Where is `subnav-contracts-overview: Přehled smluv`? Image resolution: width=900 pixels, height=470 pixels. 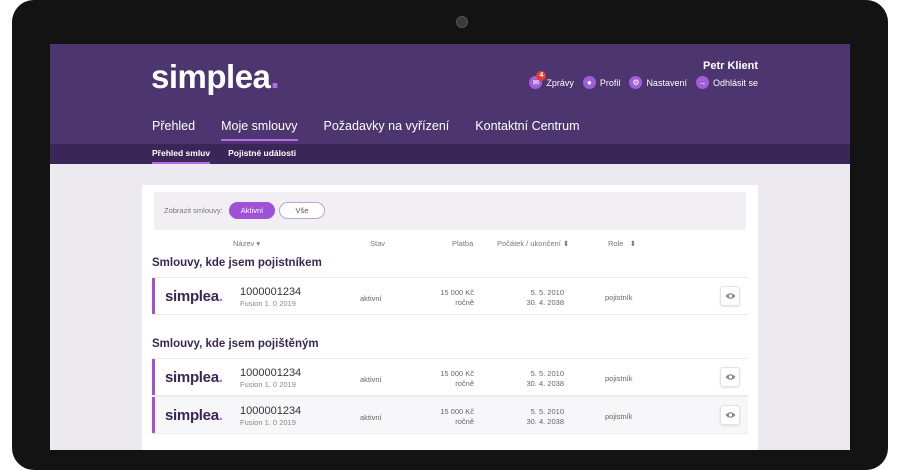
subnav-contracts-overview: Přehled smluv is located at coordinates (181, 156).